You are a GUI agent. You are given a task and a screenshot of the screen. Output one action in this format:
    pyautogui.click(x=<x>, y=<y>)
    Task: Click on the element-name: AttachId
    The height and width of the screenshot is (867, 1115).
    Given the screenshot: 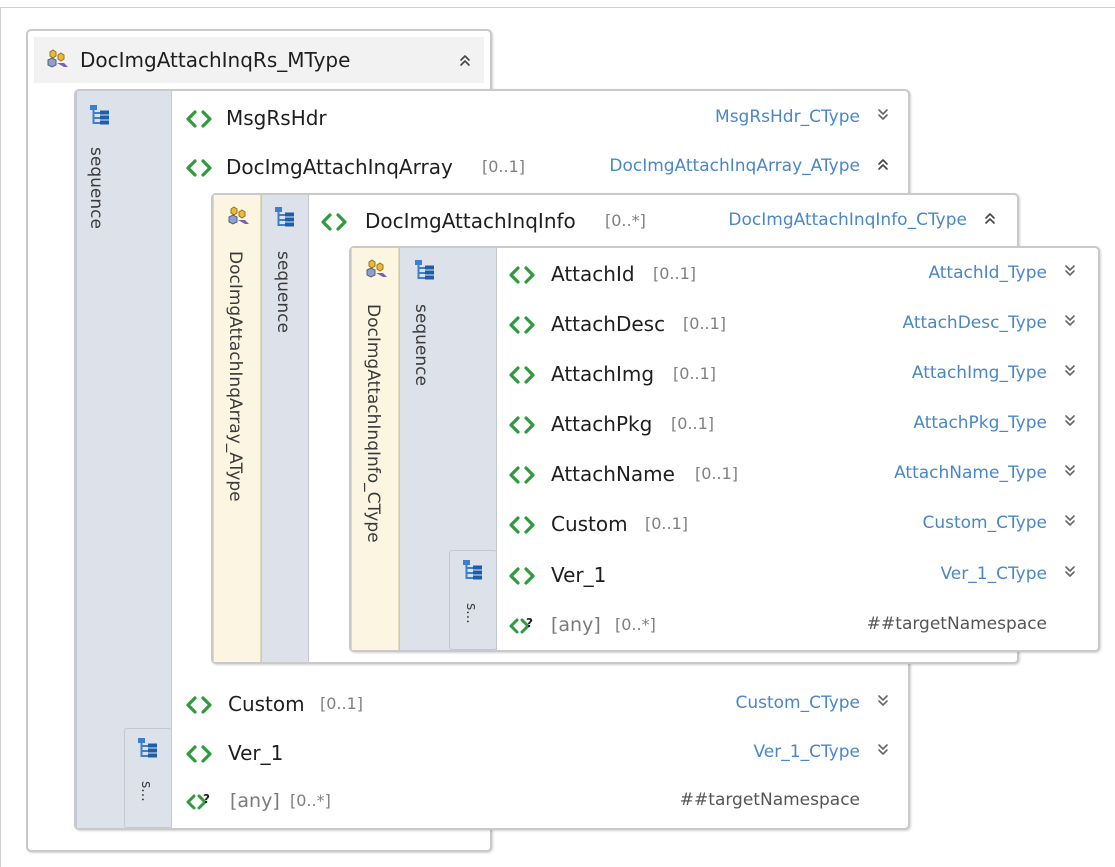 What is the action you would take?
    pyautogui.click(x=593, y=274)
    